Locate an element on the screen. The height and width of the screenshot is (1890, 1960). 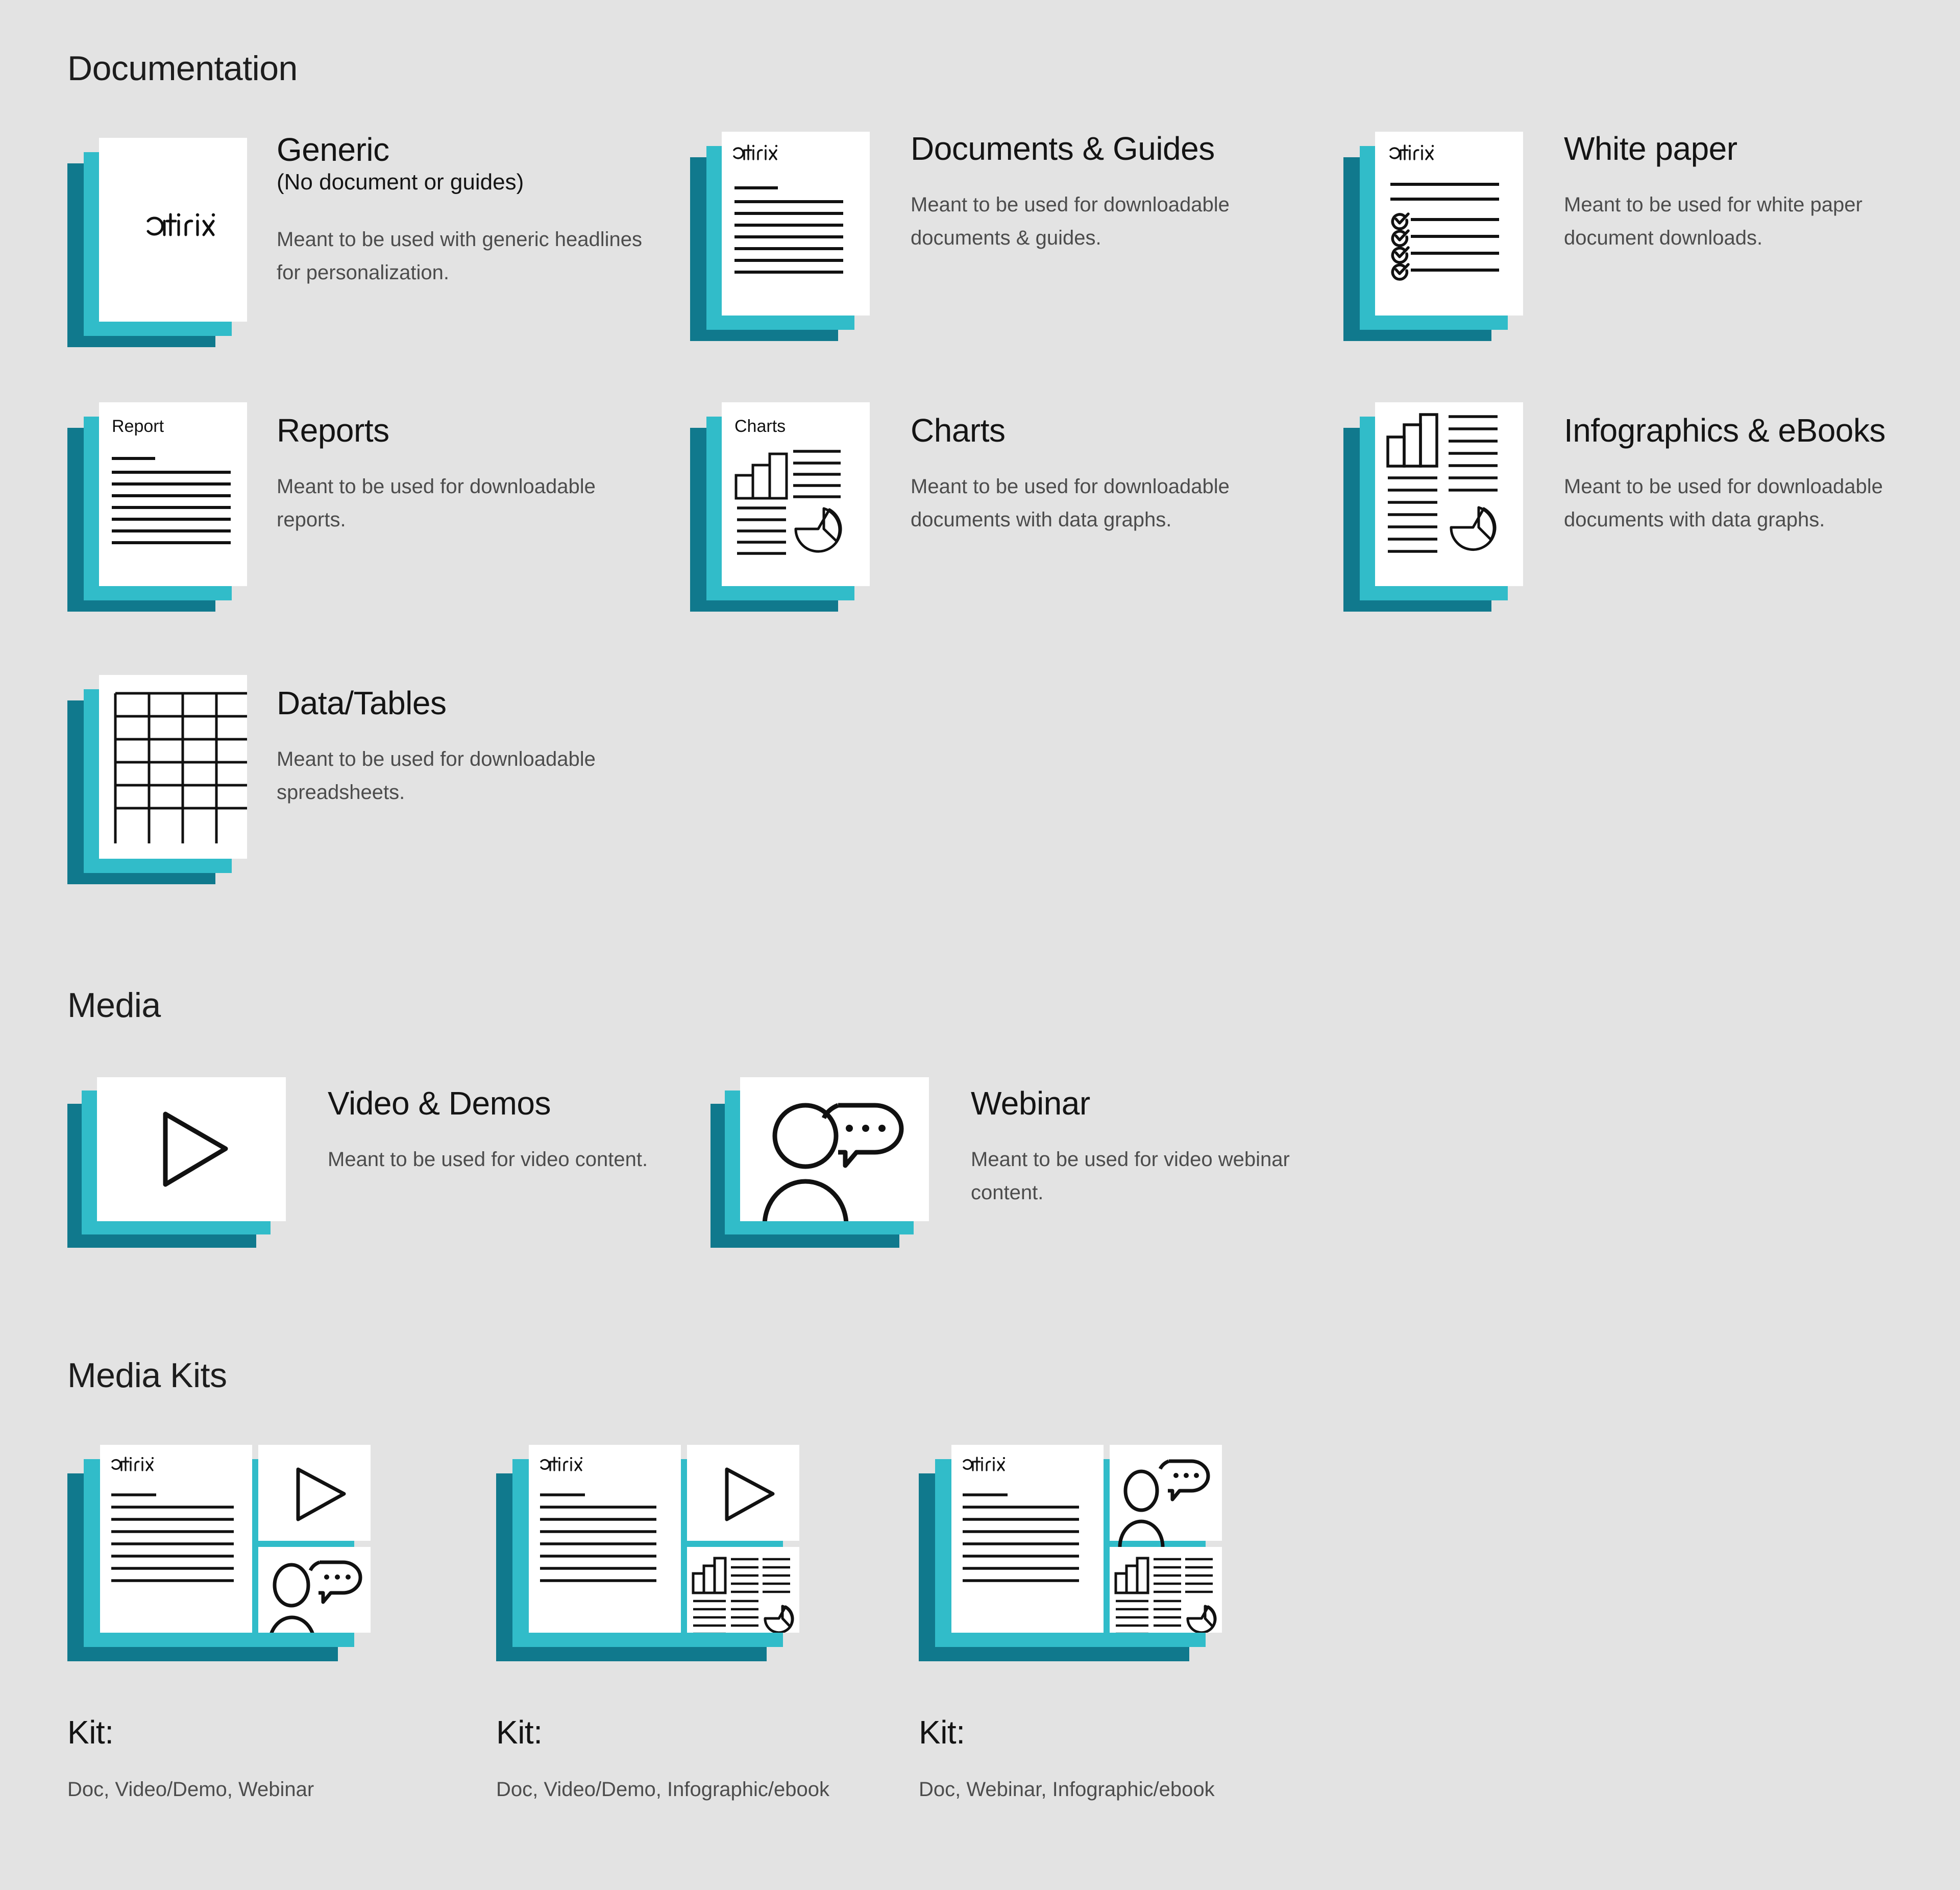
item-title: Infographics & eBooks is located at coordinates (1724, 430).